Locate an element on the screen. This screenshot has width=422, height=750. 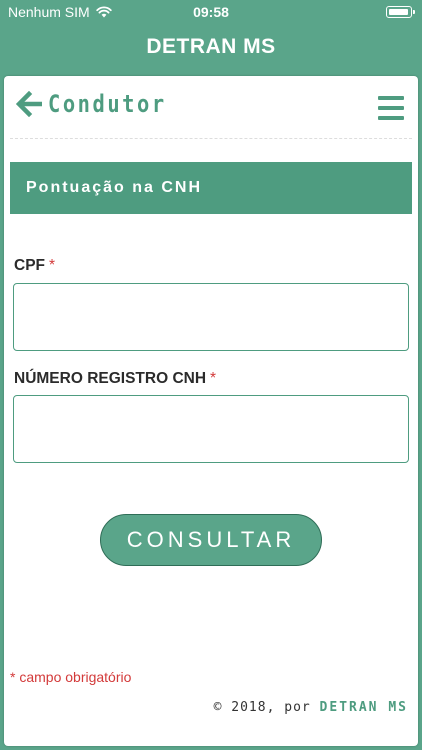
cnh-label: NÚMERO REGISTRO CNH * is located at coordinates (115, 379).